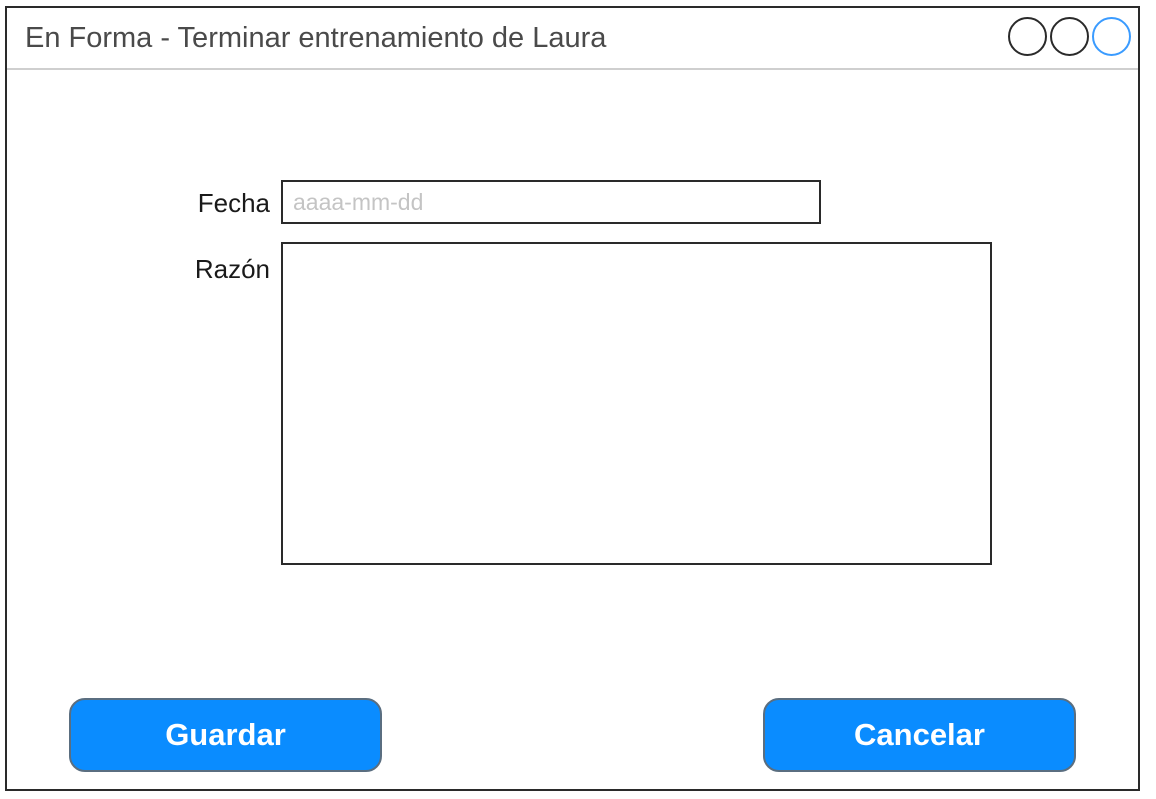 Image resolution: width=1156 pixels, height=799 pixels. What do you see at coordinates (225, 735) in the screenshot?
I see `save-button: Guardar` at bounding box center [225, 735].